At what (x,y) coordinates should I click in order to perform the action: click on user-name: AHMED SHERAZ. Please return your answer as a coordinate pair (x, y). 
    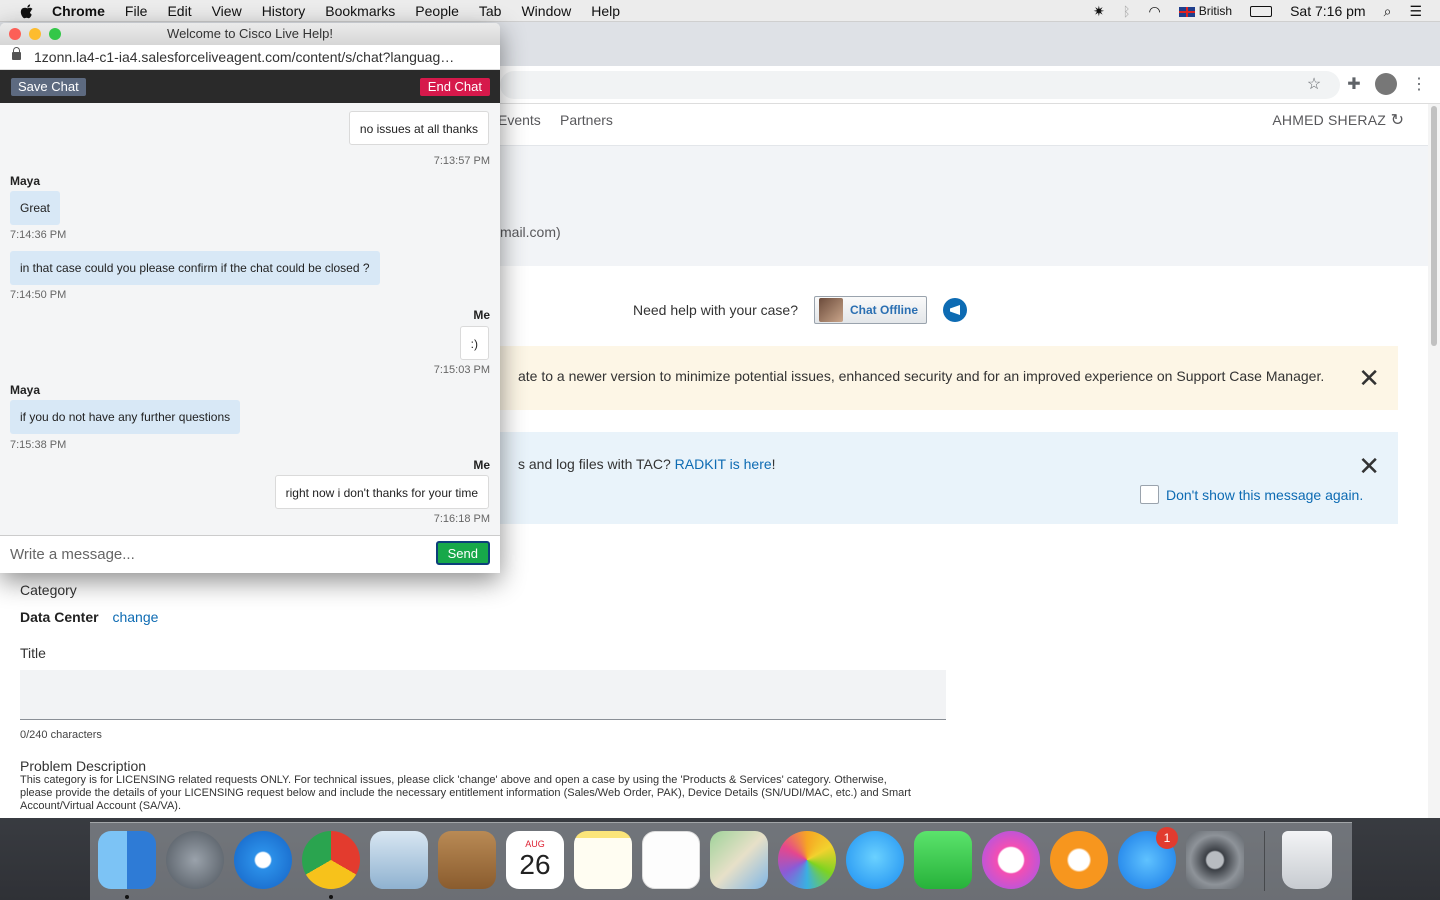
    Looking at the image, I should click on (1329, 120).